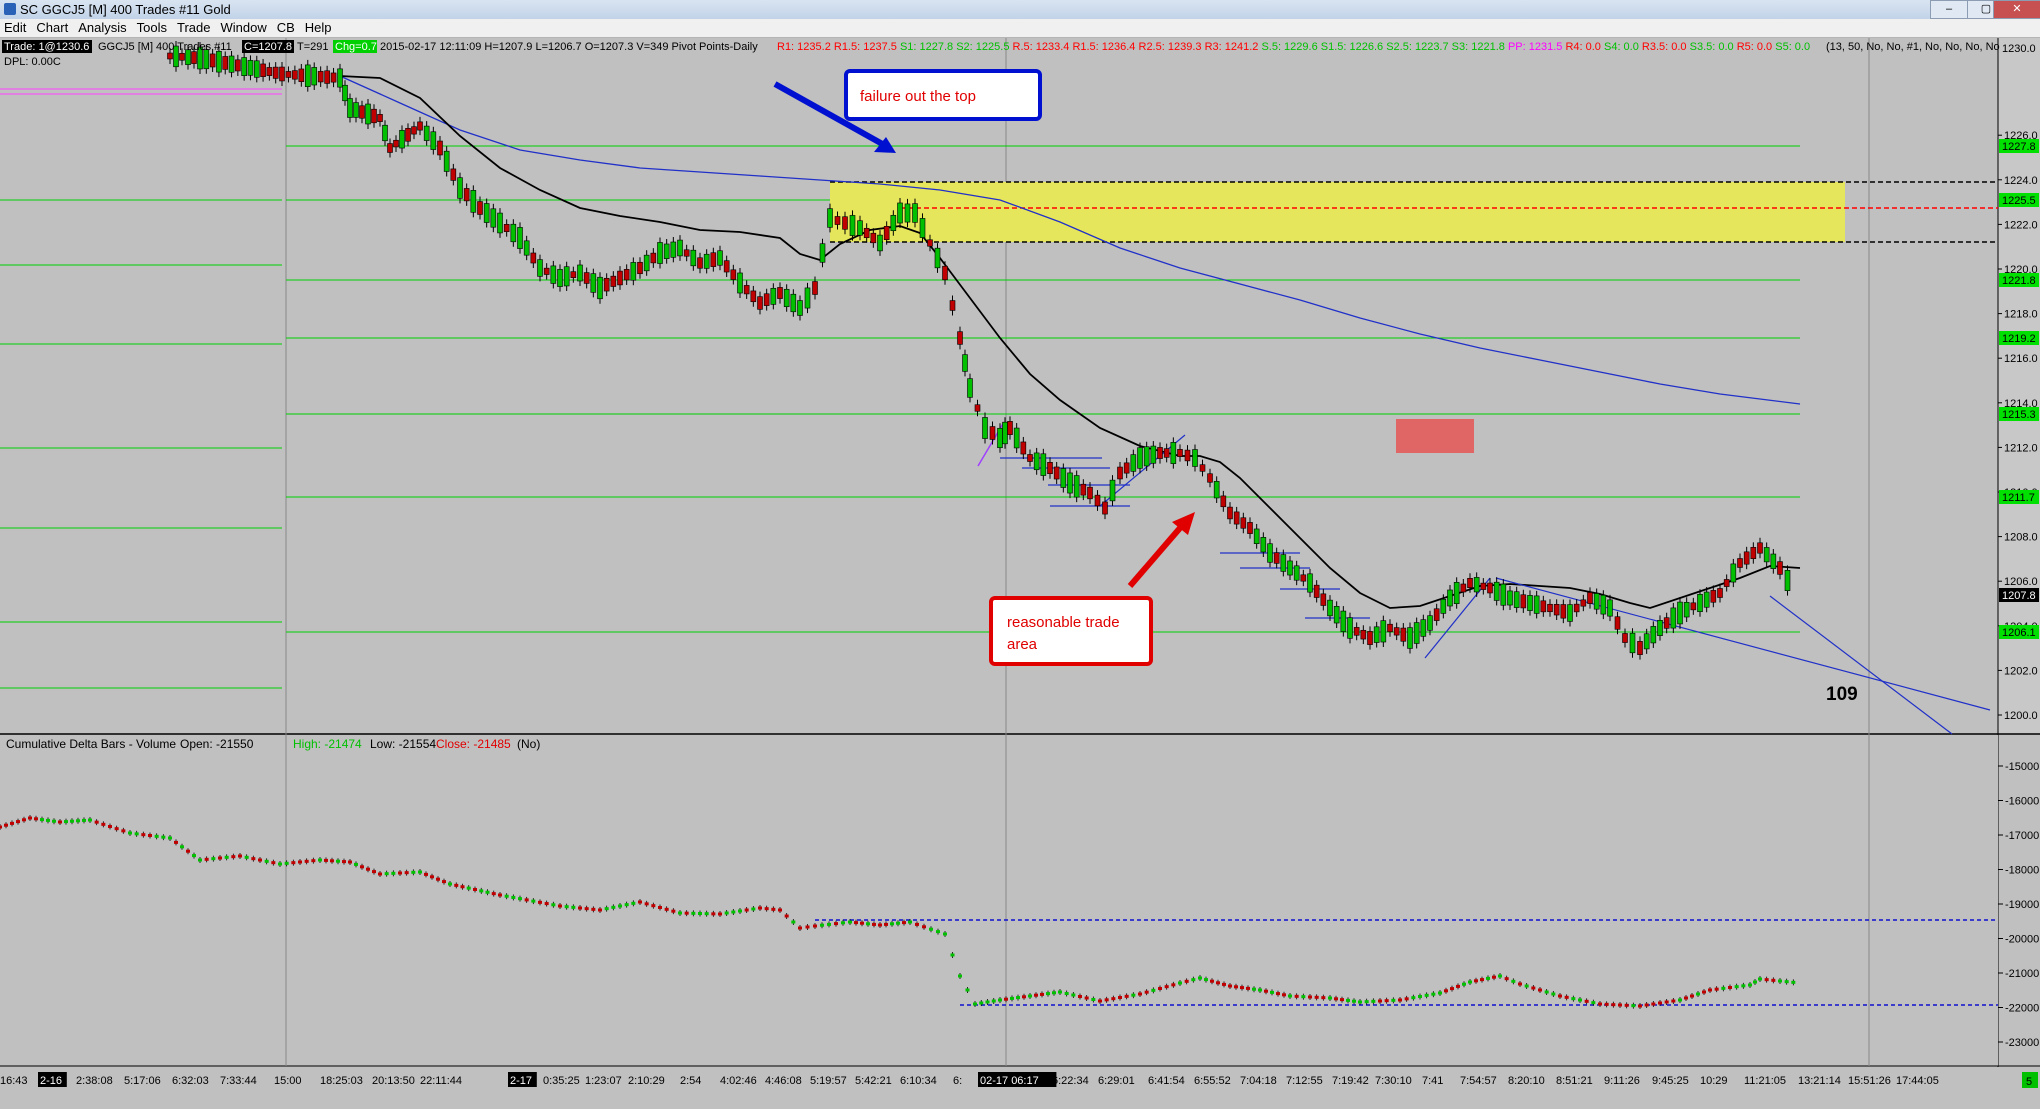  What do you see at coordinates (828, 1081) in the screenshot?
I see `time-label: 5:19:57` at bounding box center [828, 1081].